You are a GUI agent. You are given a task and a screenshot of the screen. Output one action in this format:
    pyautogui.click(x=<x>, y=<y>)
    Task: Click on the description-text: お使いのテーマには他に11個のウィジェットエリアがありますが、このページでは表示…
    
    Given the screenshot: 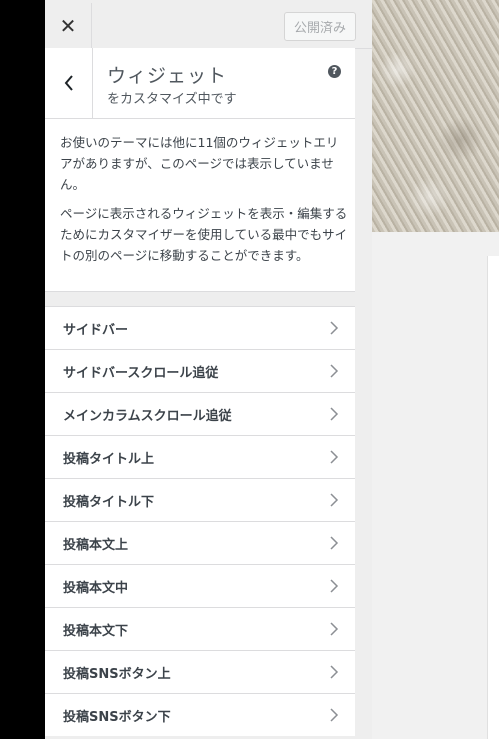 What is the action you would take?
    pyautogui.click(x=199, y=163)
    